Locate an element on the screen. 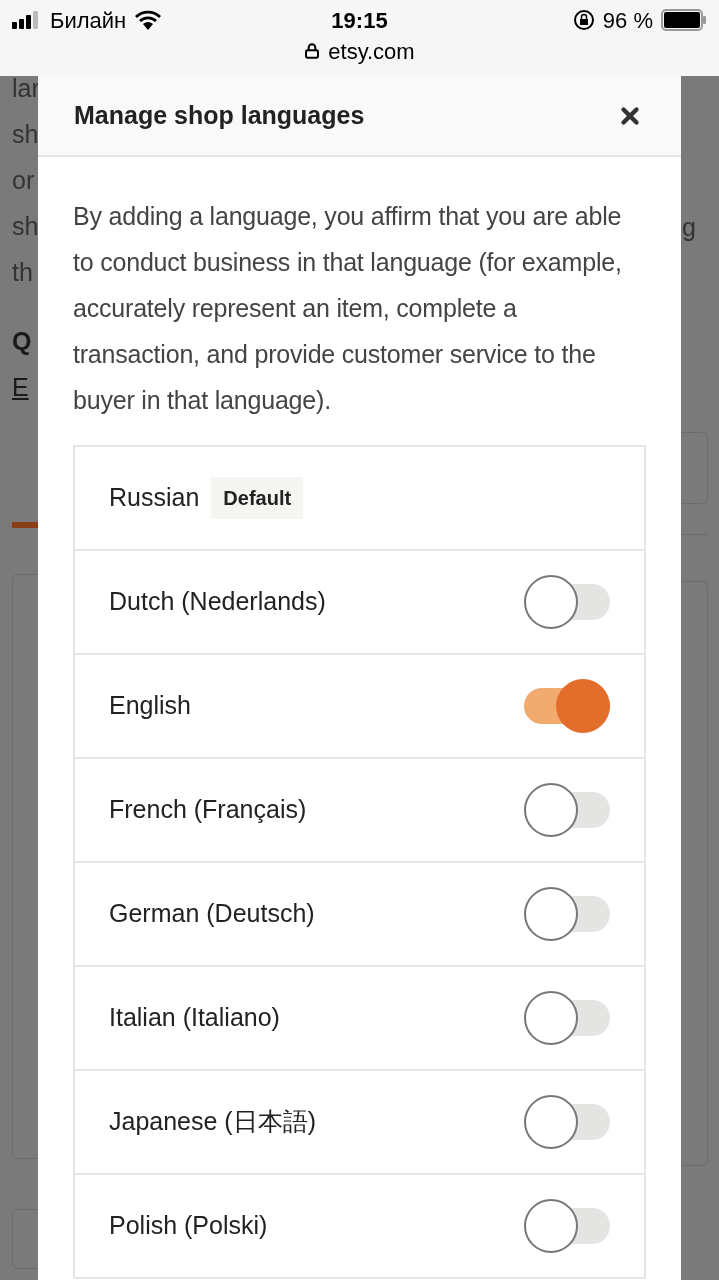  battery-percent: 96 % is located at coordinates (627, 20).